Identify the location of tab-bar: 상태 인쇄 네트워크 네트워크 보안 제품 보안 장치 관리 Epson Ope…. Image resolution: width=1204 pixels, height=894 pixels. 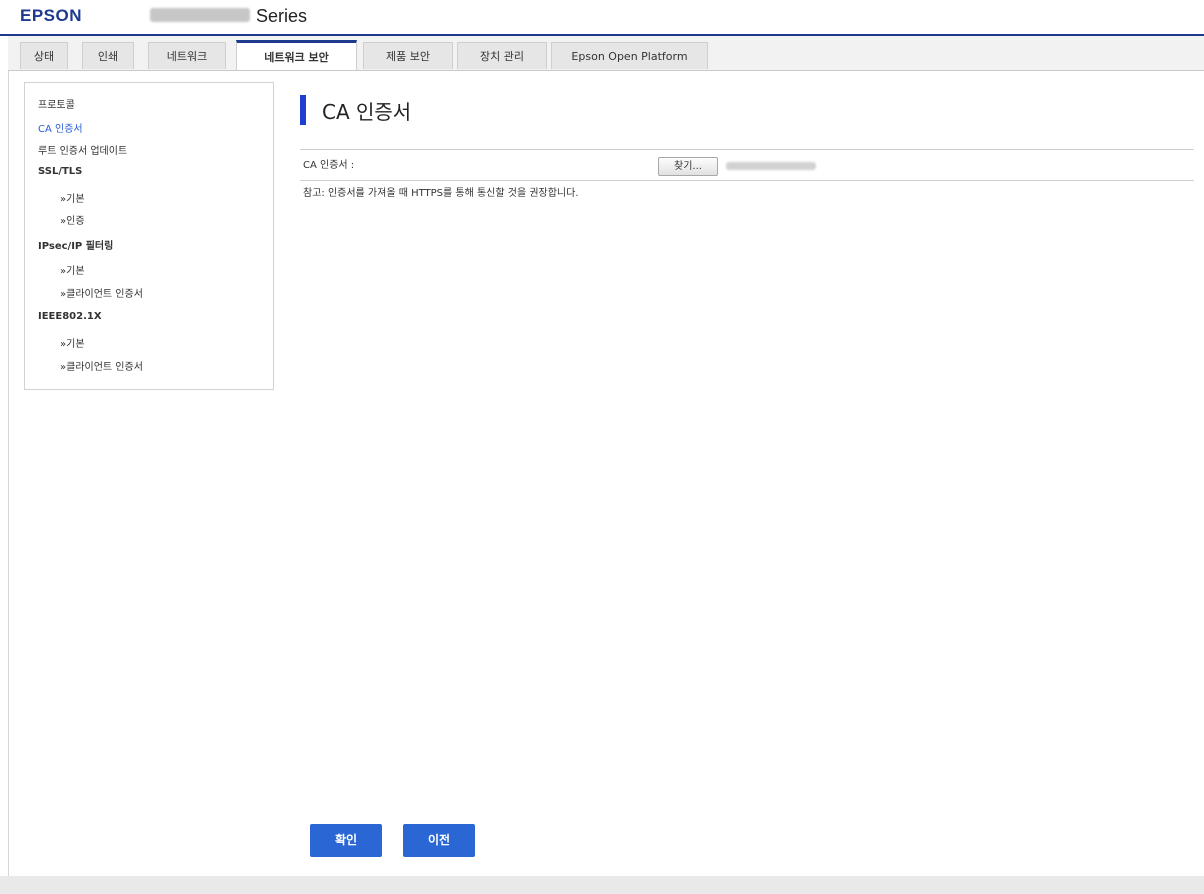
(606, 53).